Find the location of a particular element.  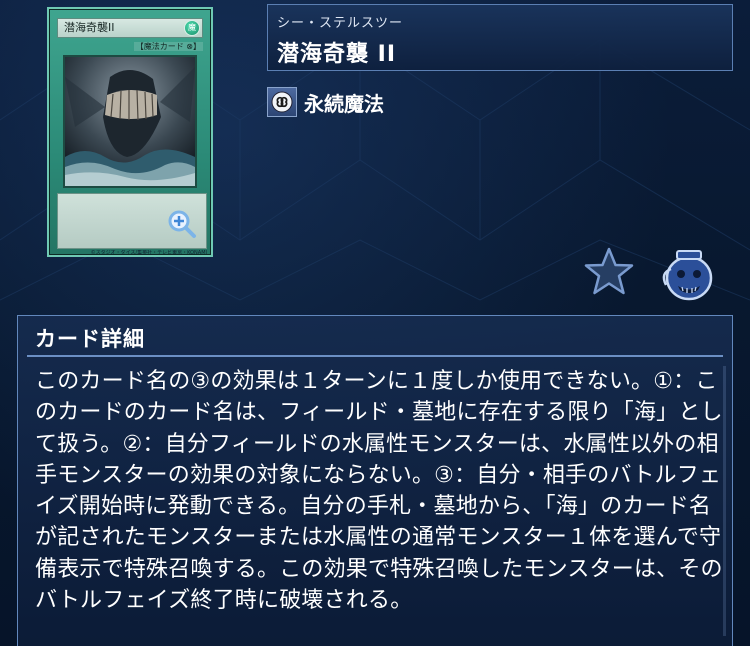

pot-icon is located at coordinates (688, 273).